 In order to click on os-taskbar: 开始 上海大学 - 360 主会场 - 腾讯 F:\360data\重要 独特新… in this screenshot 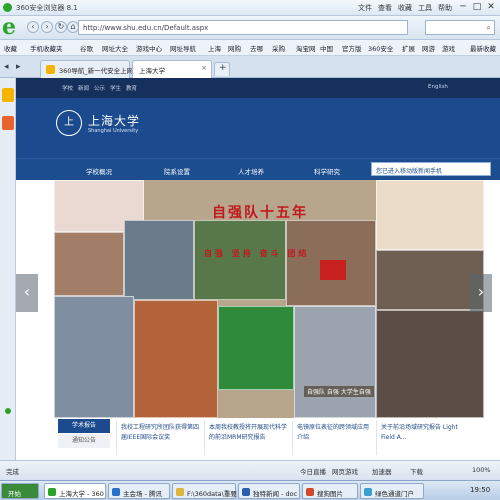, I will do `click(250, 490)`.